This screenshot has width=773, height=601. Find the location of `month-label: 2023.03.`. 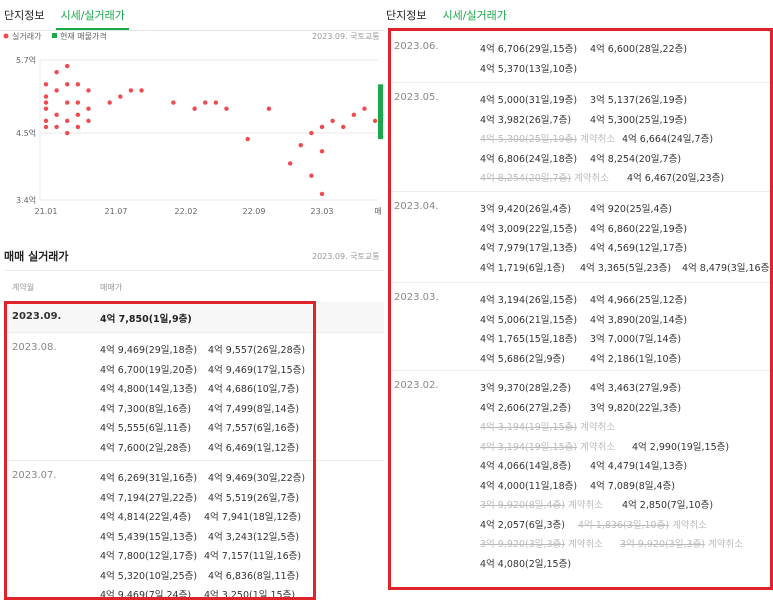

month-label: 2023.03. is located at coordinates (416, 297).